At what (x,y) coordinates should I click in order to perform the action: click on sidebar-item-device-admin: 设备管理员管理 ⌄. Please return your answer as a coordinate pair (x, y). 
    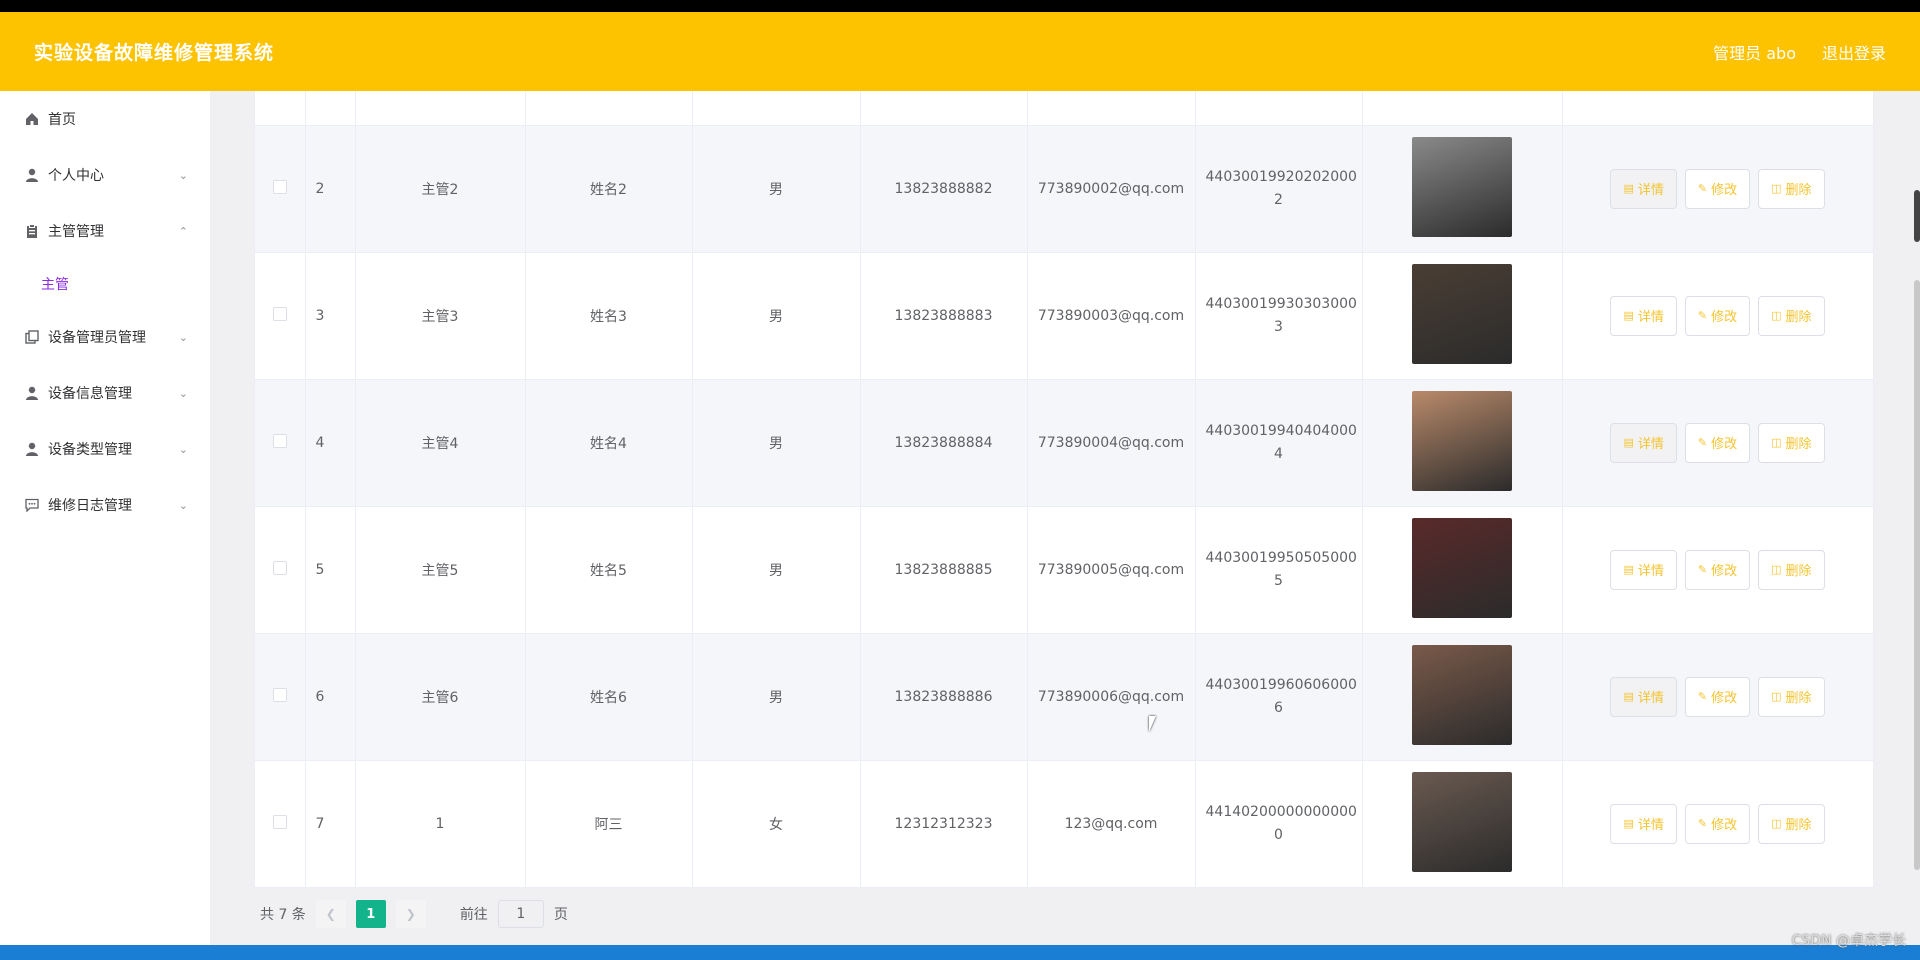
    Looking at the image, I should click on (105, 337).